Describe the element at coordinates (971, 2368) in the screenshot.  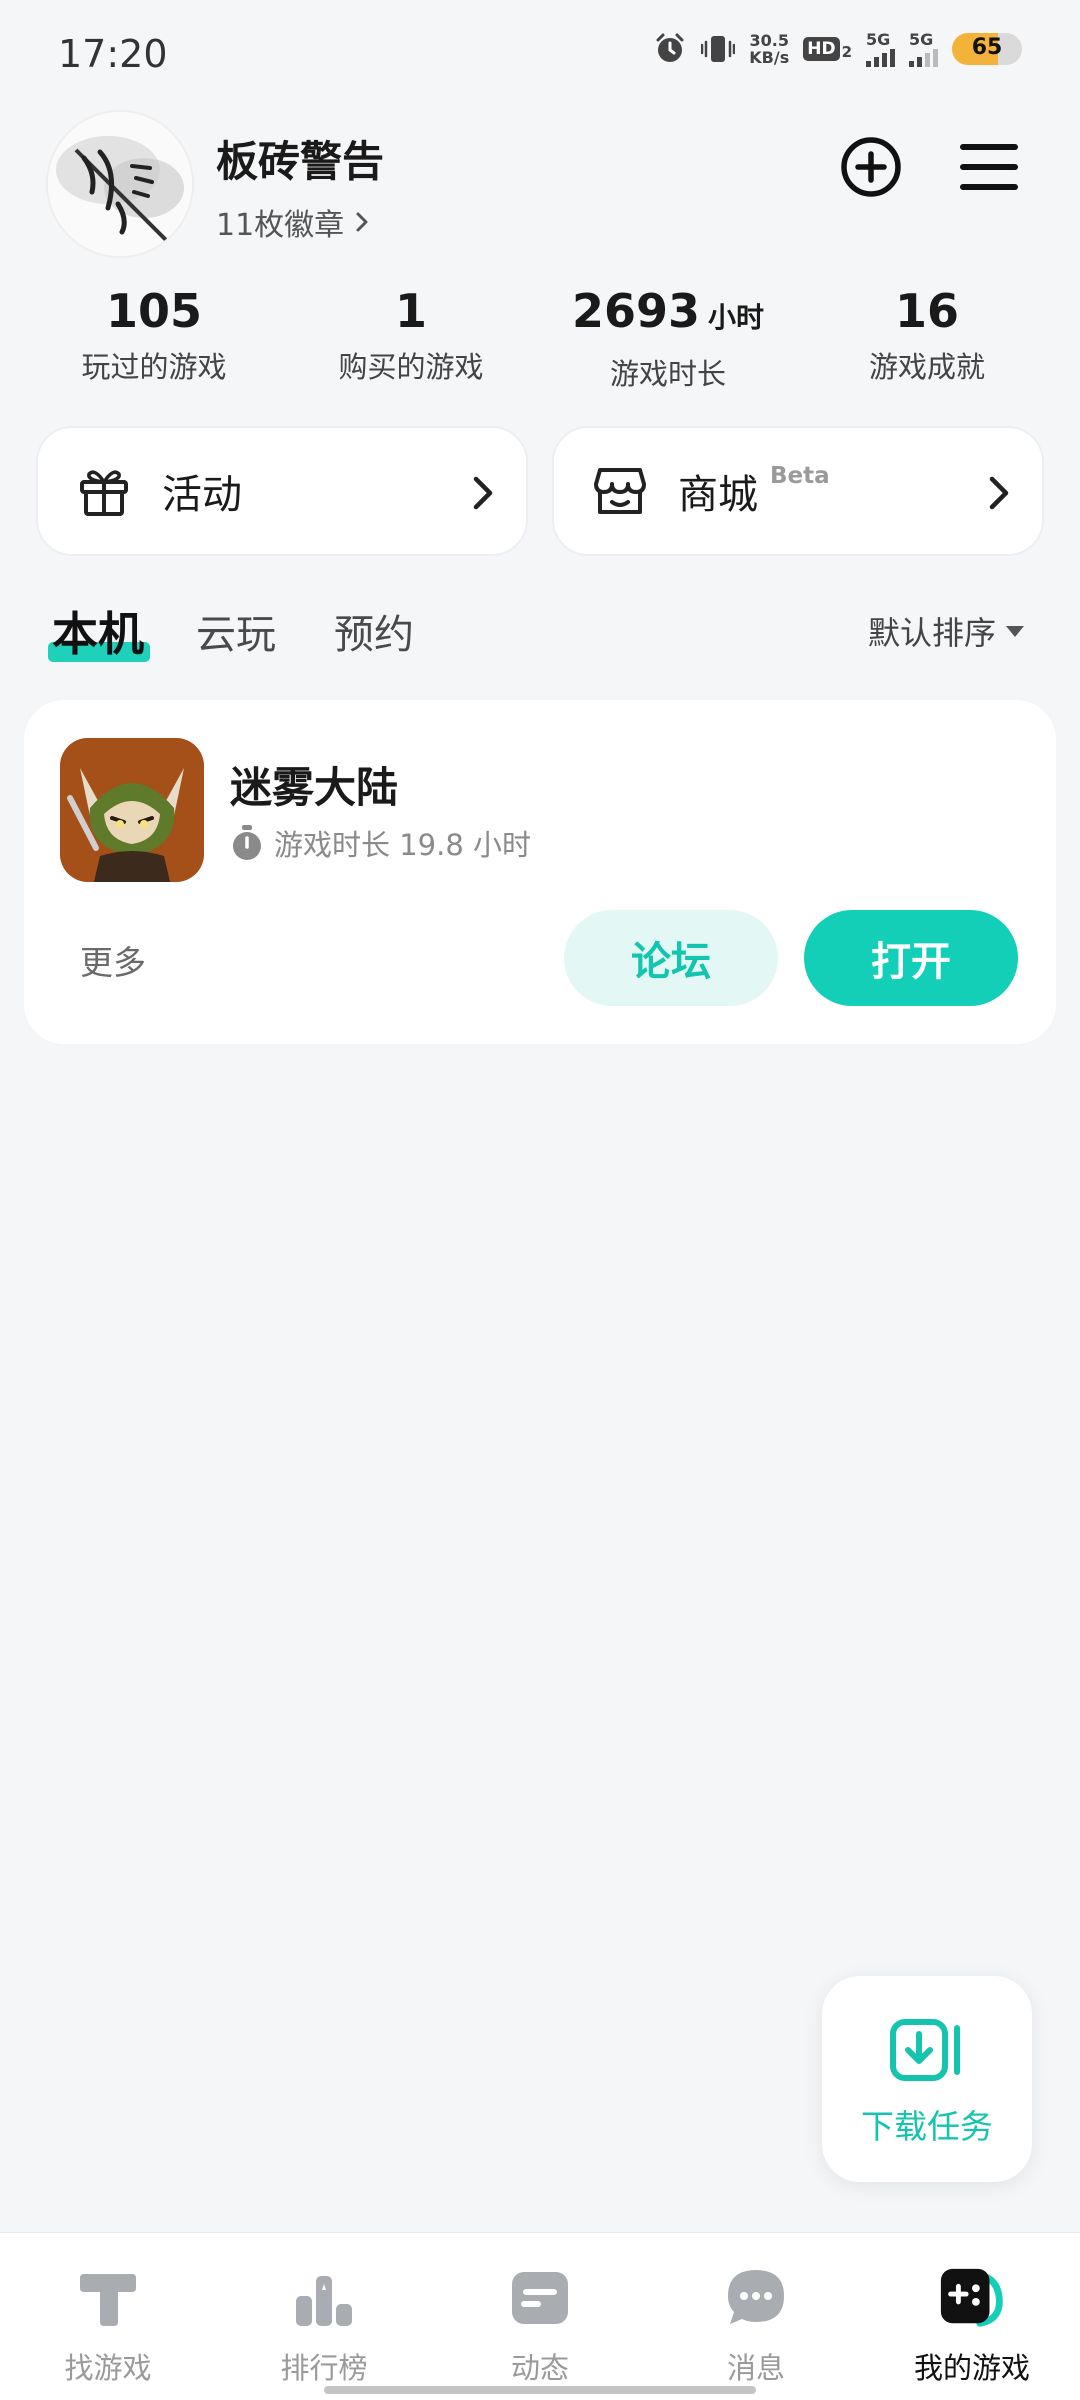
I see `nav-label: 我的游戏` at that location.